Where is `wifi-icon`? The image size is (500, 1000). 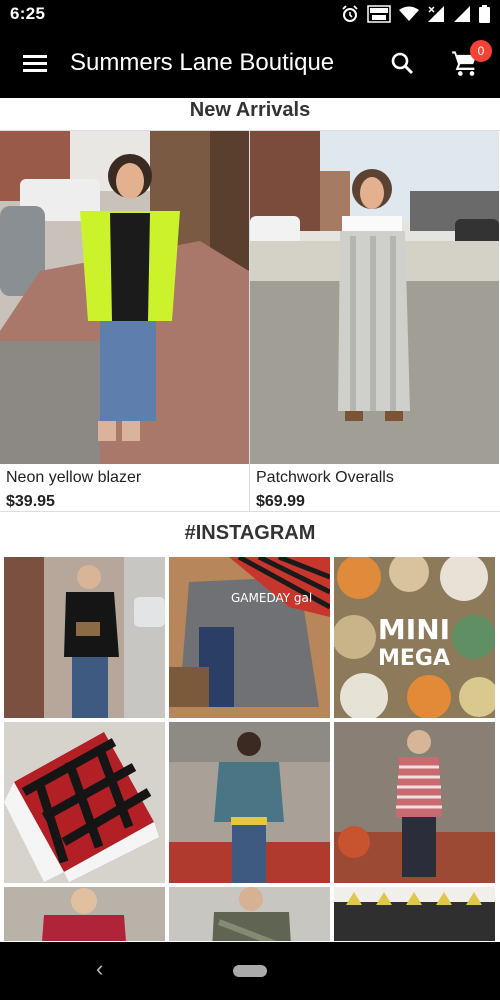
wifi-icon is located at coordinates (409, 13).